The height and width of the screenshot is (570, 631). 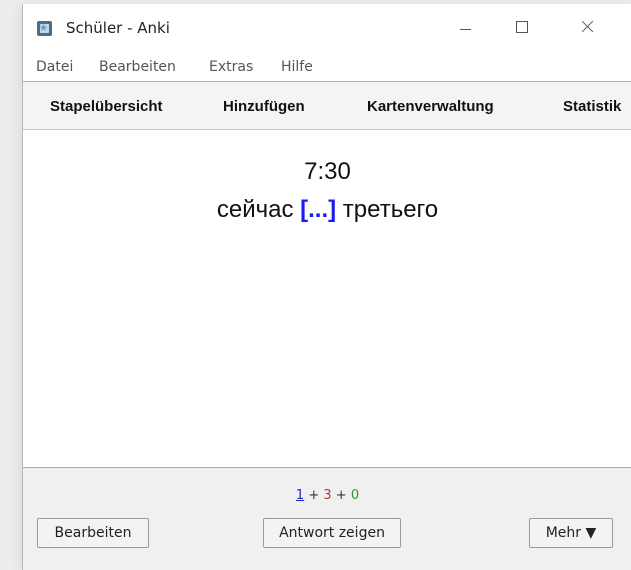 What do you see at coordinates (54, 67) in the screenshot?
I see `menu-datei: Datei` at bounding box center [54, 67].